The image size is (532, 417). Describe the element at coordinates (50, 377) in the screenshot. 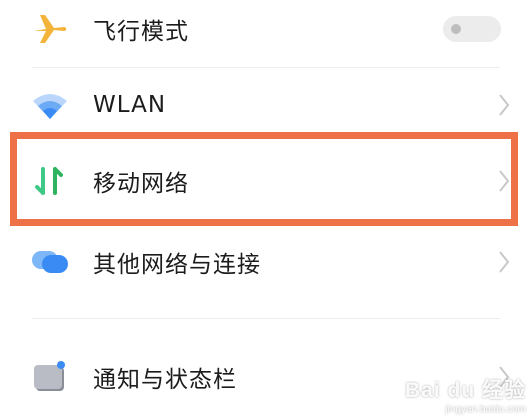

I see `notification-icon` at that location.